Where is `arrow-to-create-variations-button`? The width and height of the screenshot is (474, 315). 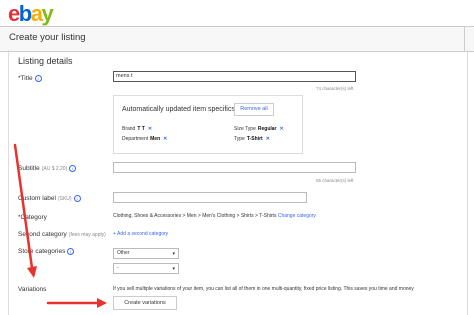
arrow-to-create-variations-button is located at coordinates (76, 303).